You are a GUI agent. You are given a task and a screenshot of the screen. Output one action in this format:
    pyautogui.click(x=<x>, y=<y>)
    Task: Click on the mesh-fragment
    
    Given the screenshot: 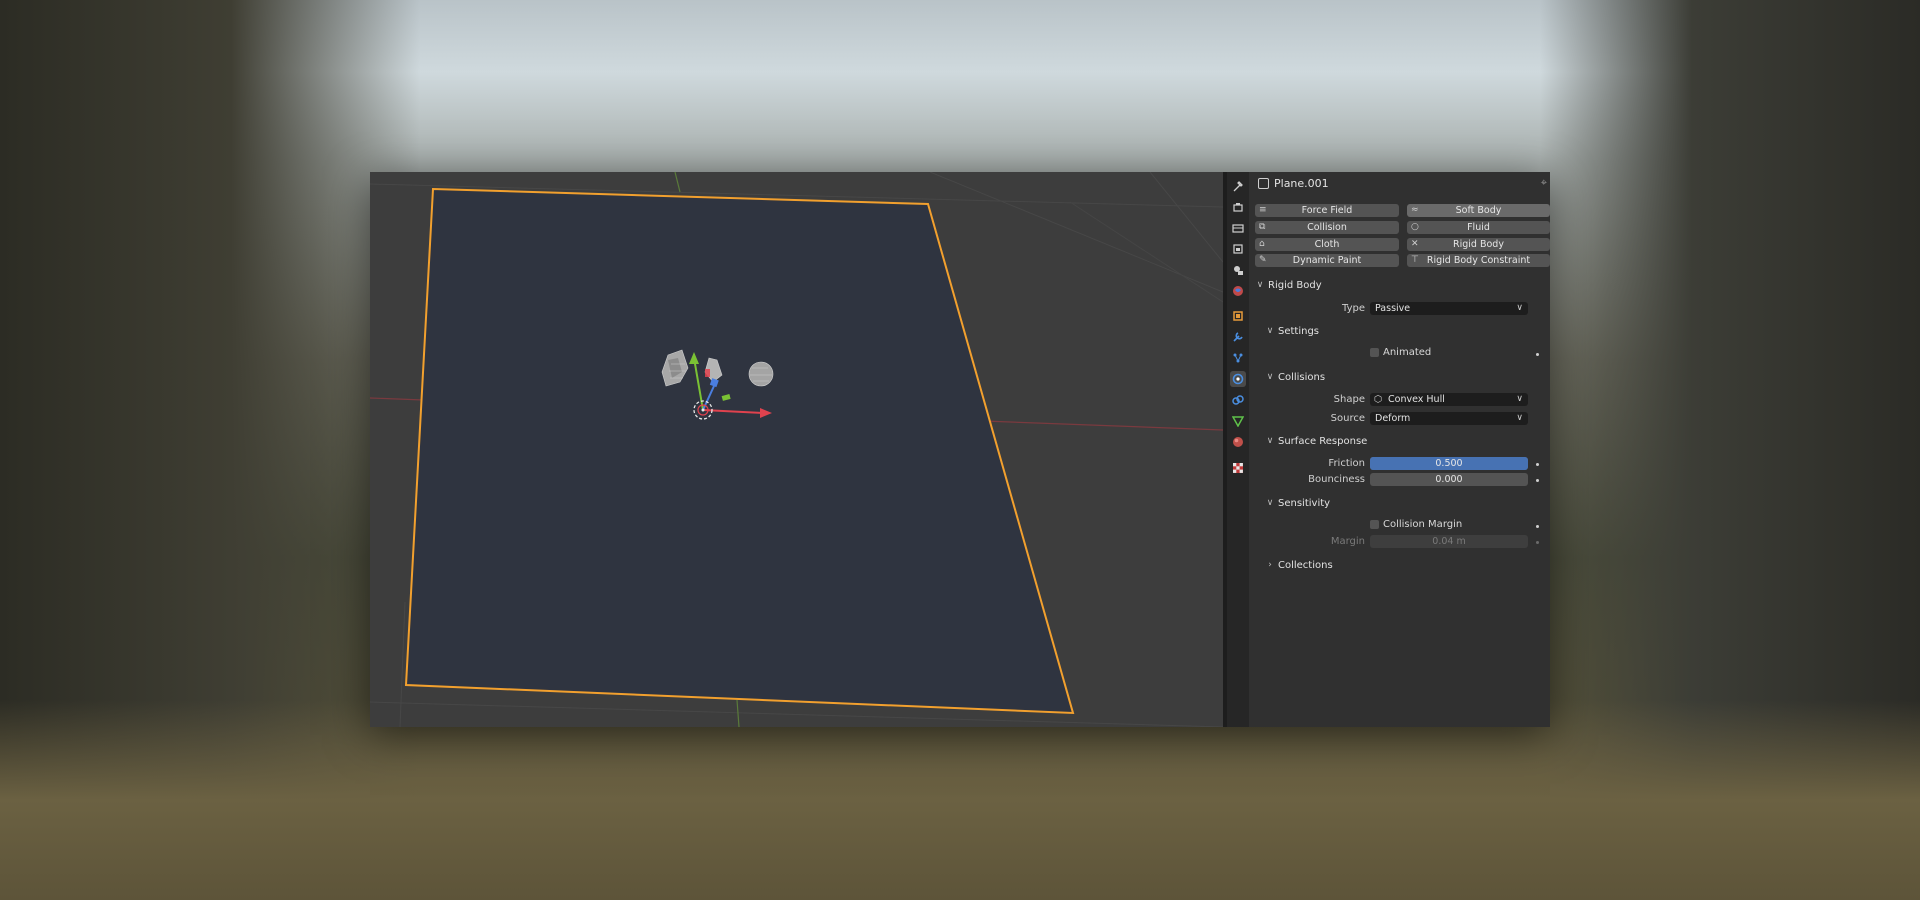 What is the action you would take?
    pyautogui.click(x=761, y=374)
    